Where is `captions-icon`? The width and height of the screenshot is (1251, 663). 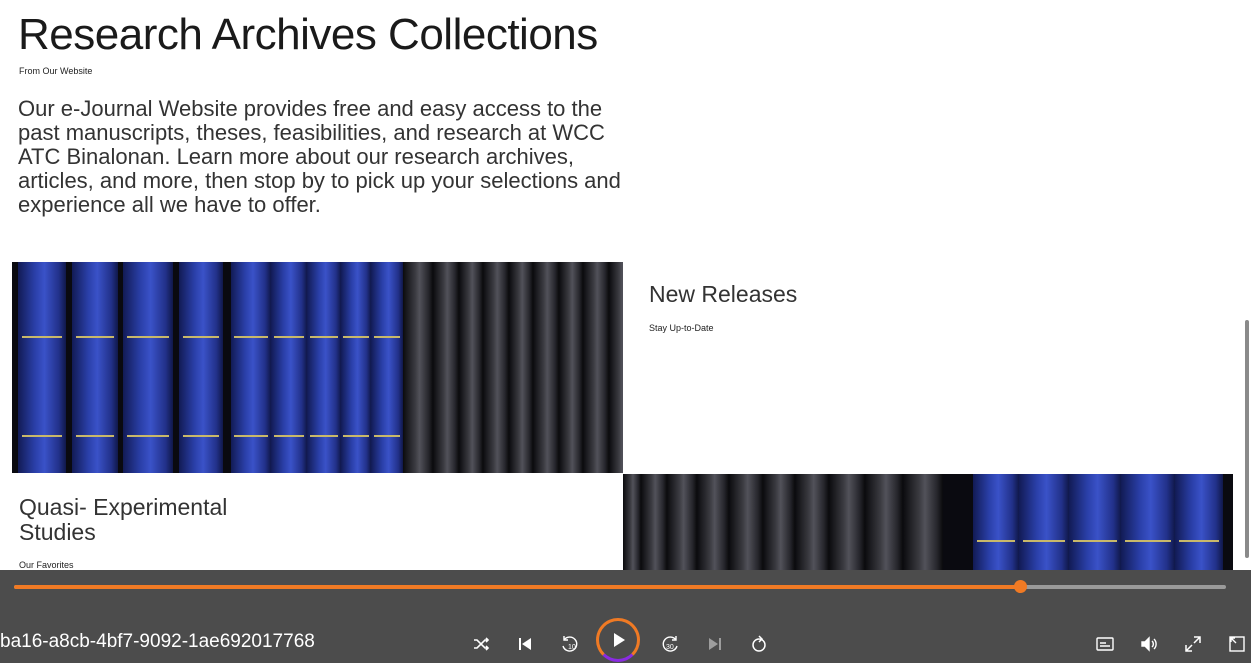 captions-icon is located at coordinates (1105, 644).